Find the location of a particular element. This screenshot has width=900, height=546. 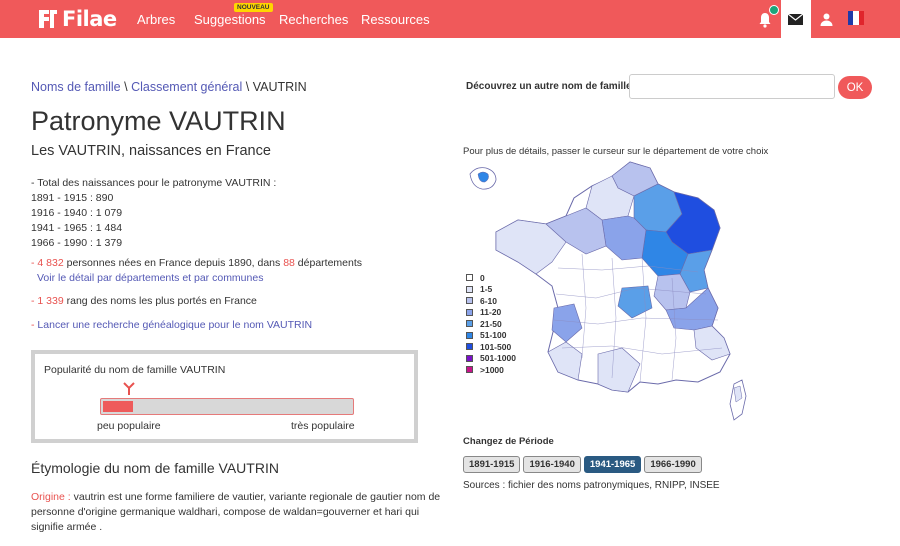

period-button-1891-1915: 1891-1915 is located at coordinates (492, 464).